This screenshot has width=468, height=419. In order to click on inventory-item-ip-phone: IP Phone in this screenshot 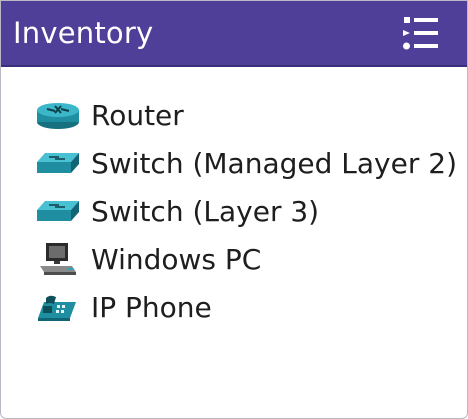, I will do `click(251, 307)`.